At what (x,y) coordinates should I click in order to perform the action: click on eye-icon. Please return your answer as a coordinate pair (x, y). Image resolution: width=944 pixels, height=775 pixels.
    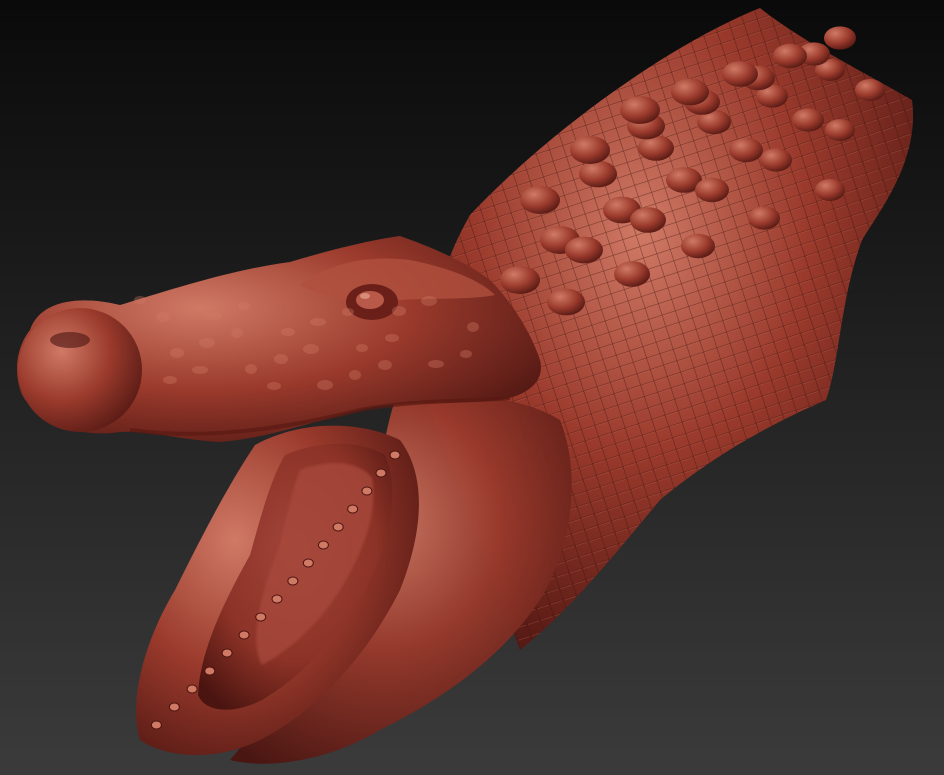
    Looking at the image, I should click on (370, 300).